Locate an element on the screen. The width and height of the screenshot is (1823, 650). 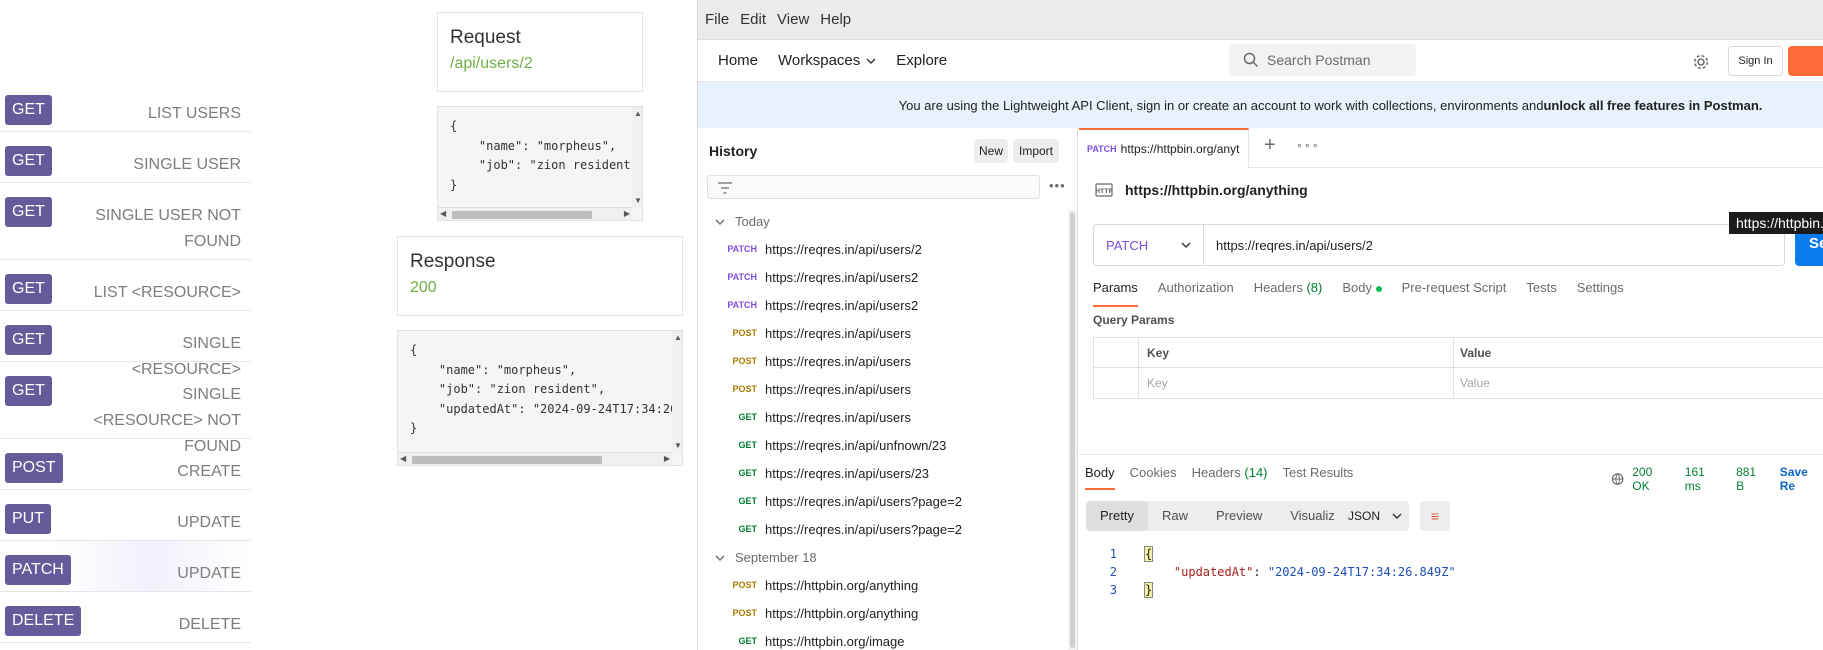
tab-headers: Headers (8) is located at coordinates (1288, 293).